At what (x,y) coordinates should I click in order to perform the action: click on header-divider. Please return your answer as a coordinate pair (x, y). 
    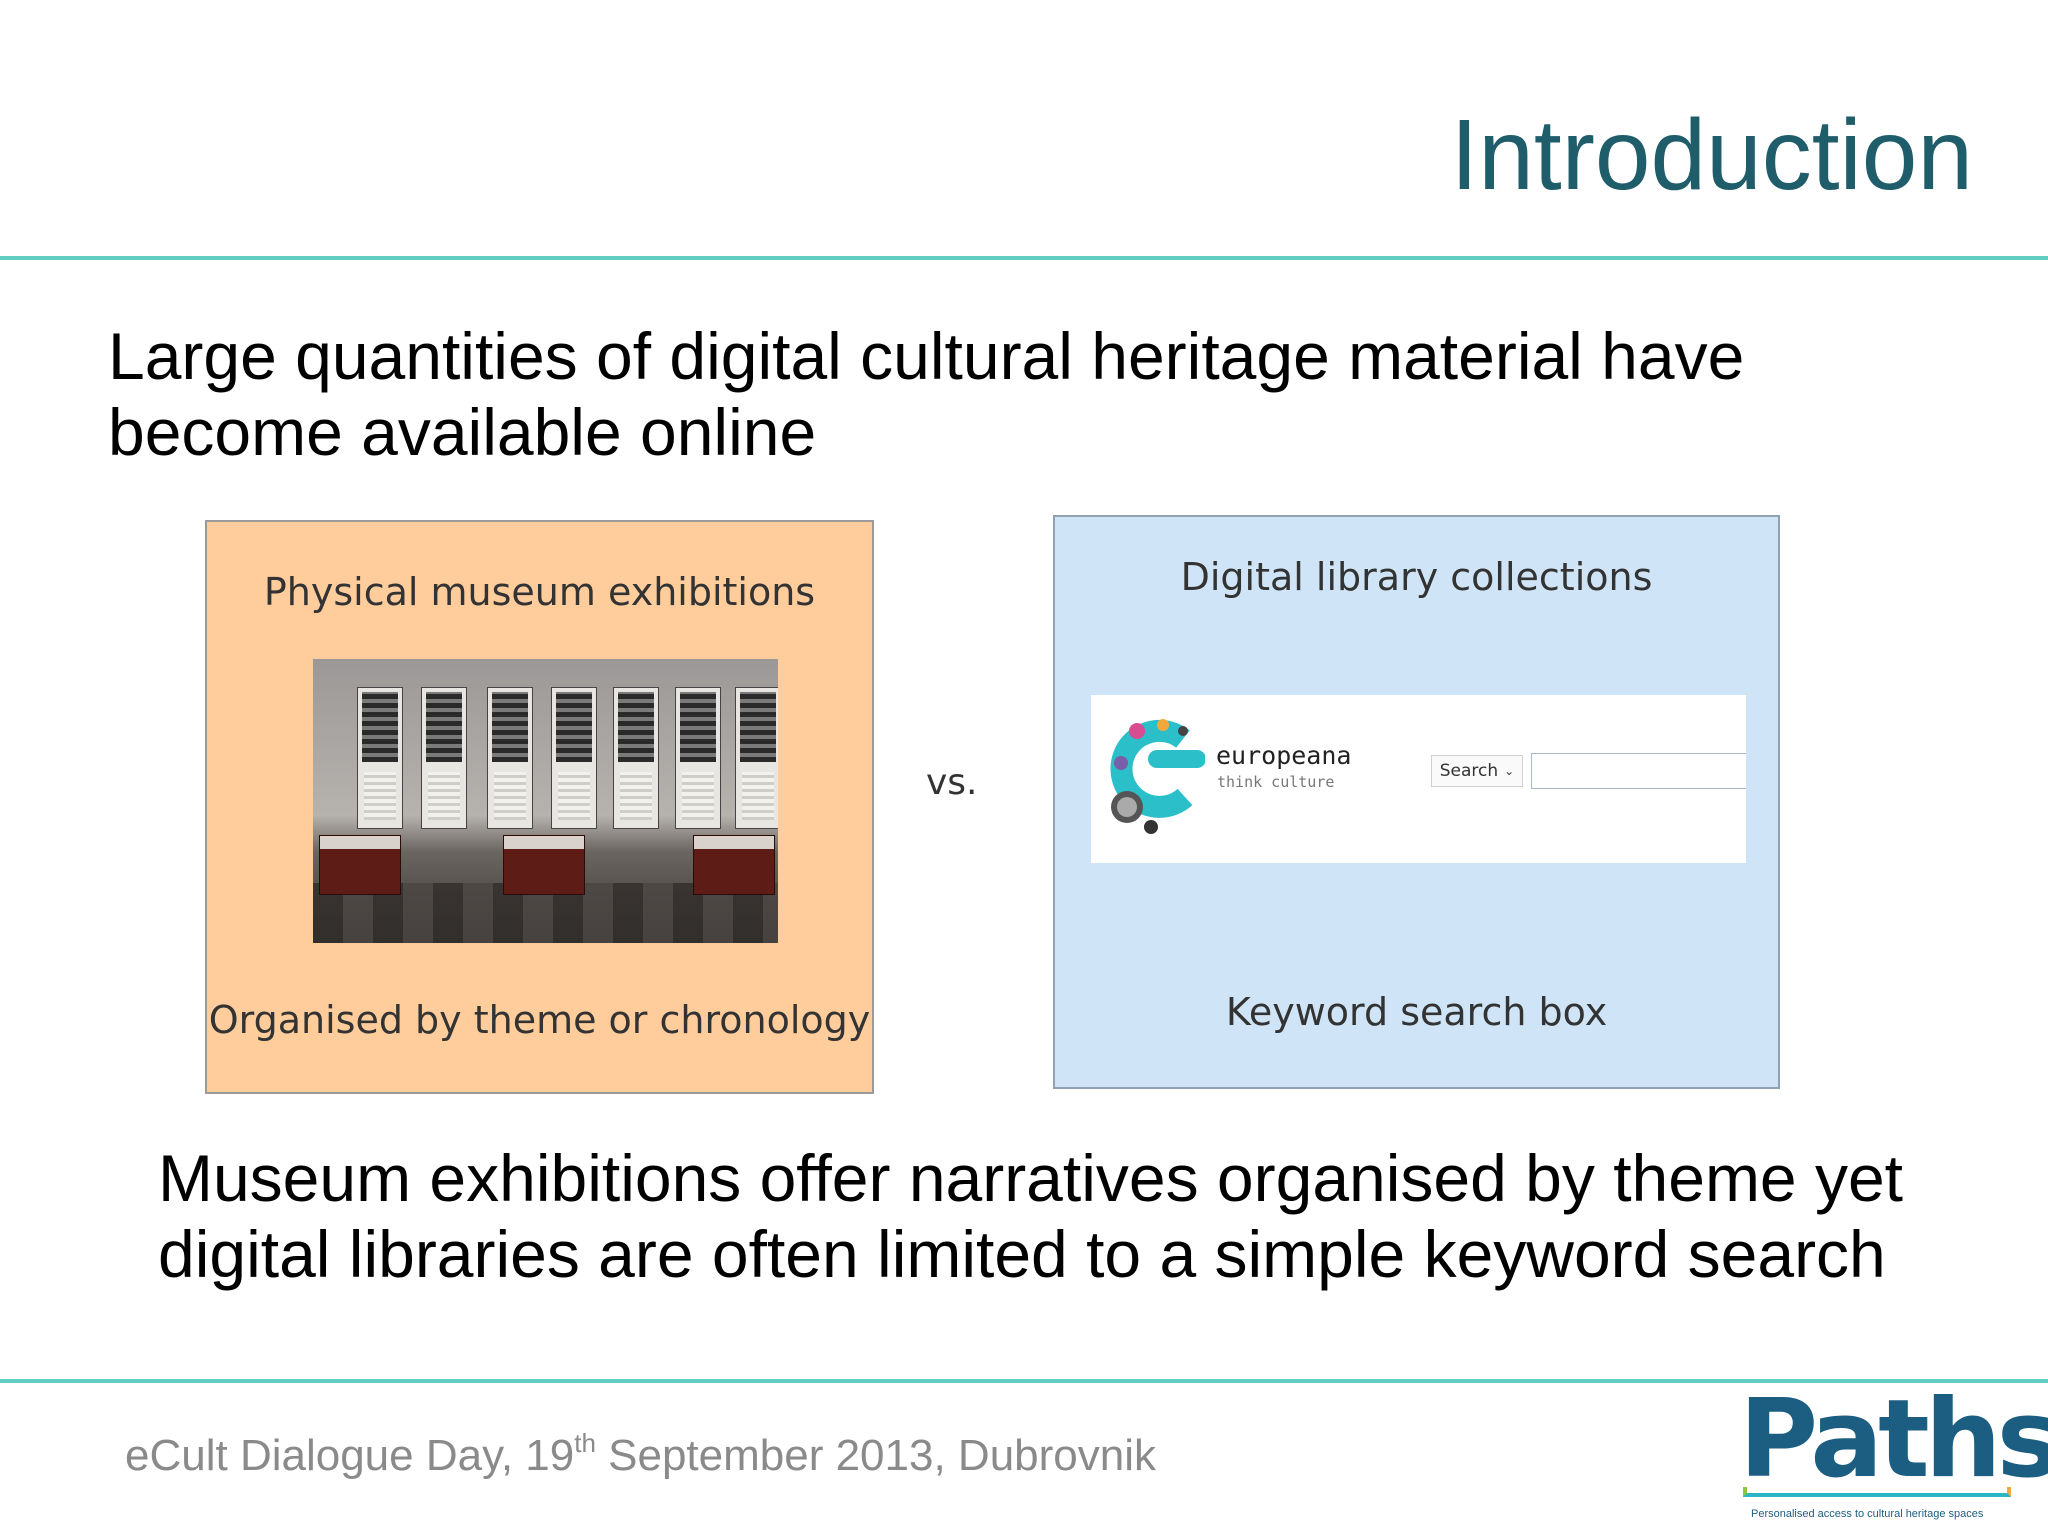
    Looking at the image, I should click on (1024, 258).